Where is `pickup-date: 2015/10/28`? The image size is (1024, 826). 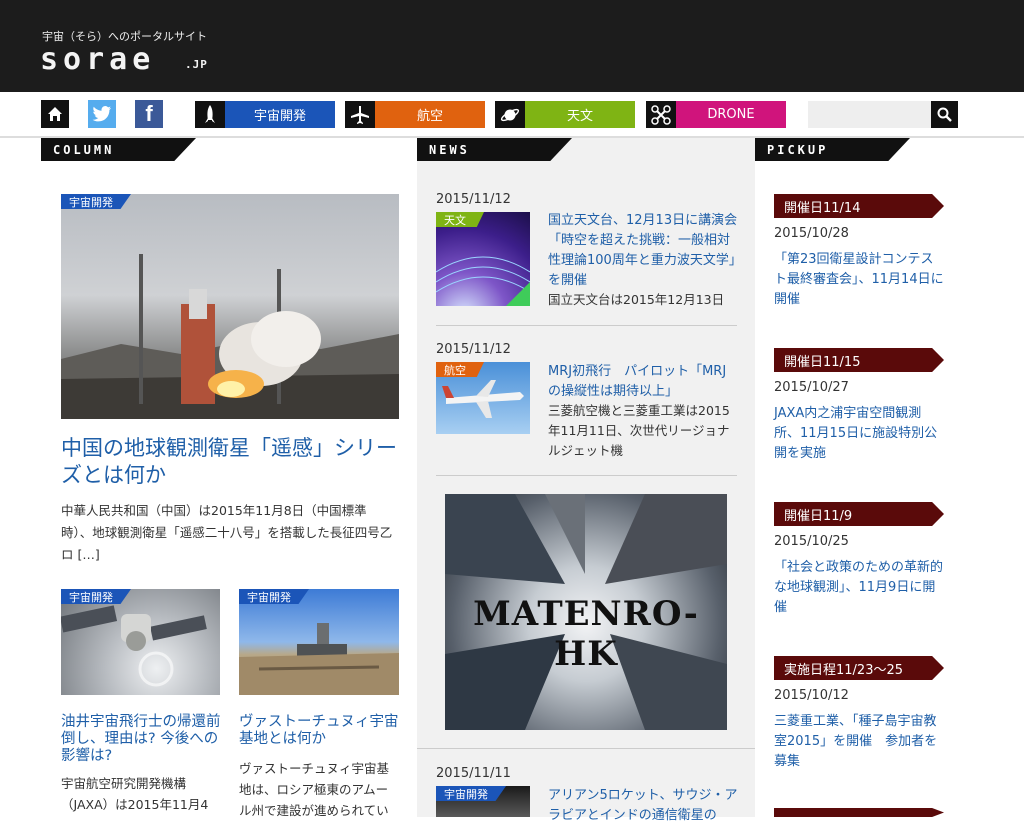 pickup-date: 2015/10/28 is located at coordinates (811, 233).